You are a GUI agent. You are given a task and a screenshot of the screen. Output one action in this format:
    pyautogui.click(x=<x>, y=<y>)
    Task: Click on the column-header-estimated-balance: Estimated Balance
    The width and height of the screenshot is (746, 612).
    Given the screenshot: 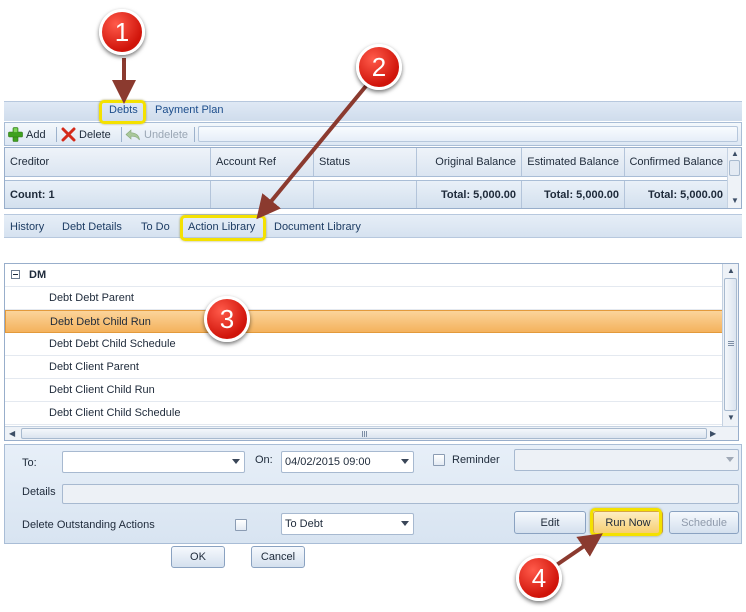 What is the action you would take?
    pyautogui.click(x=573, y=162)
    